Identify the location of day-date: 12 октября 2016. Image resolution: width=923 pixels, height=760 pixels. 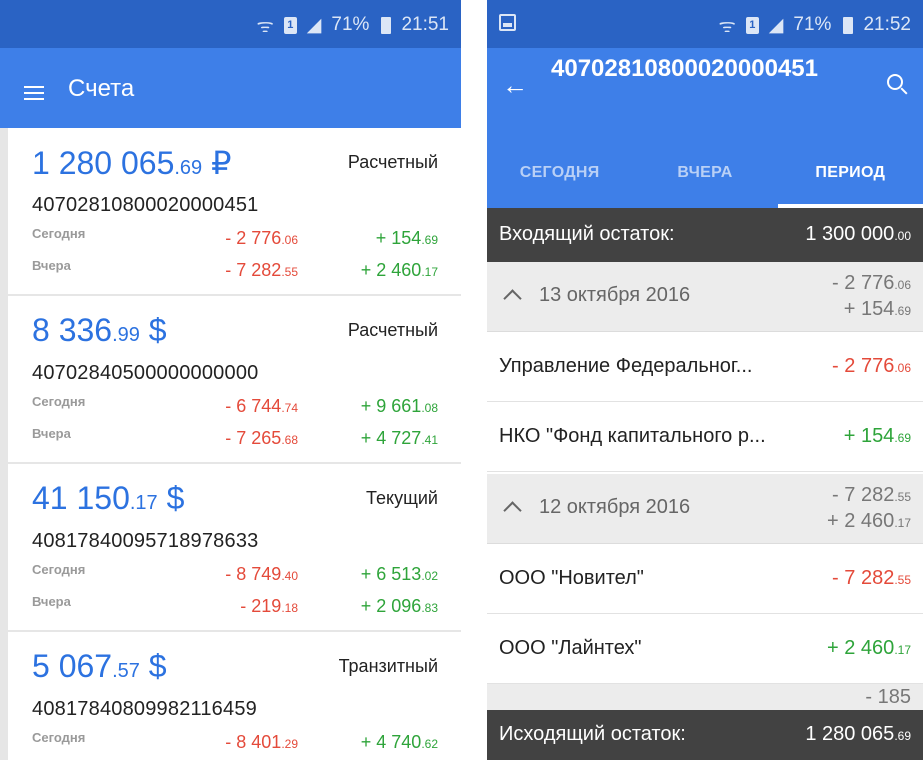
(615, 507).